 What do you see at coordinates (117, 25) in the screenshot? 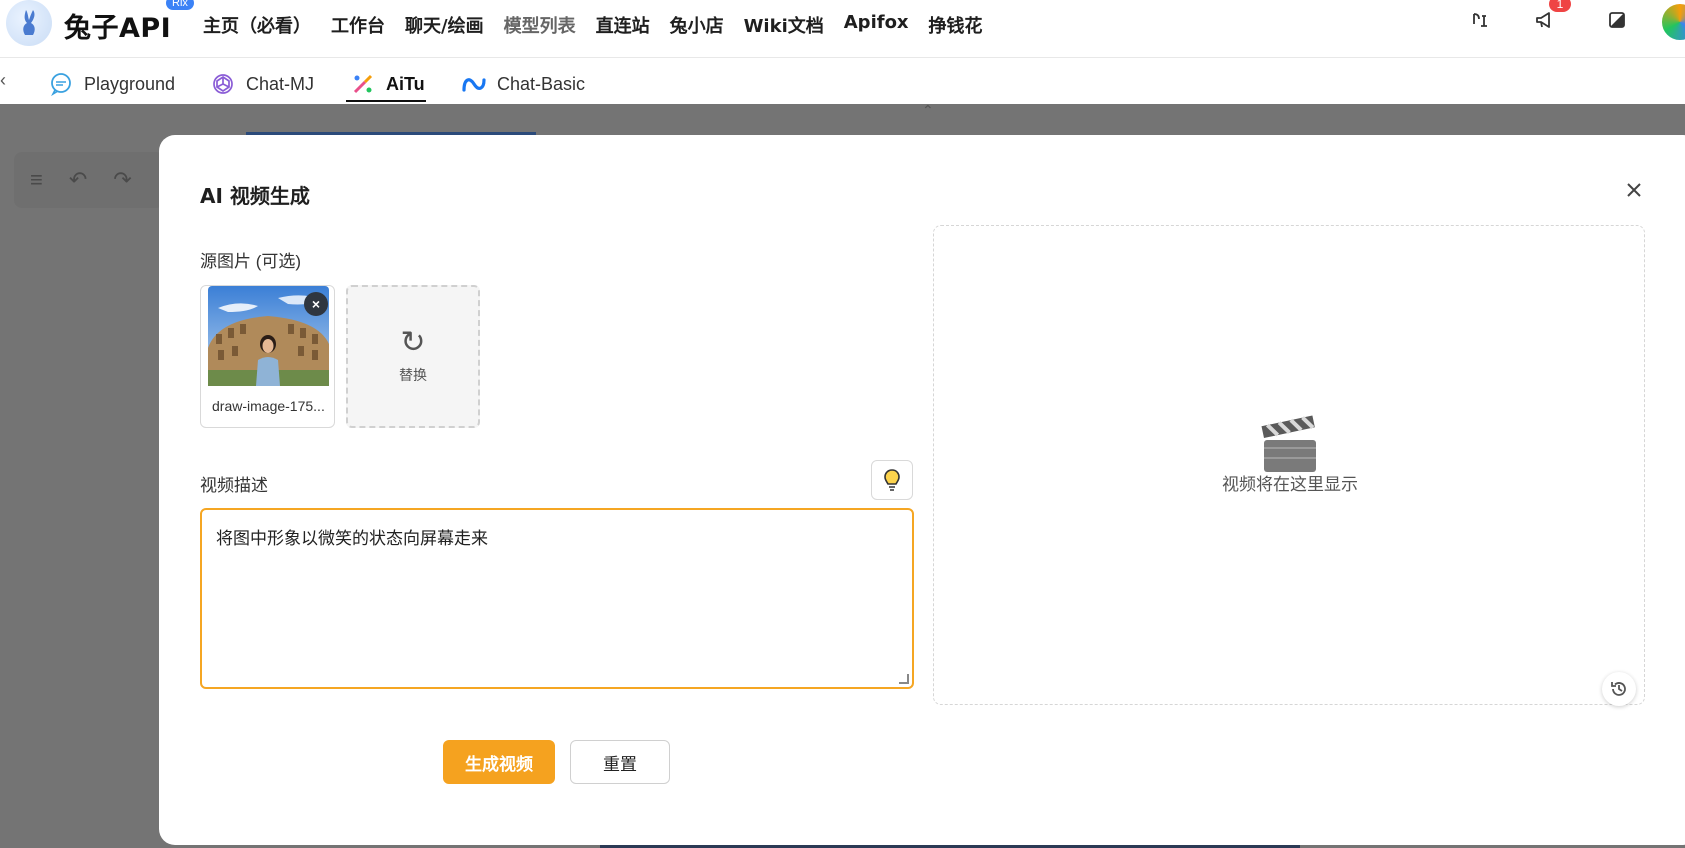
I see `brand-name: 兔子API` at bounding box center [117, 25].